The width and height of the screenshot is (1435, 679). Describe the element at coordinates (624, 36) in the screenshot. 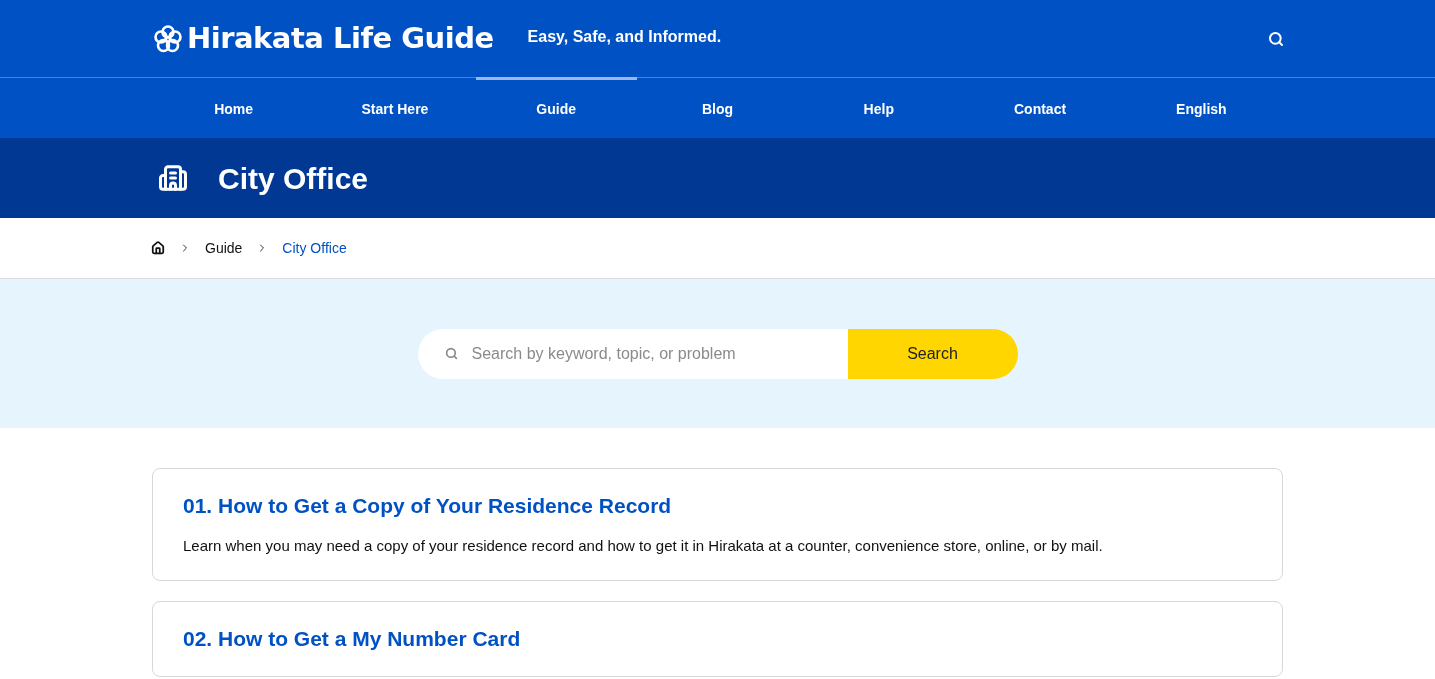

I see `site-tagline: Easy, Safe, and Informed.` at that location.